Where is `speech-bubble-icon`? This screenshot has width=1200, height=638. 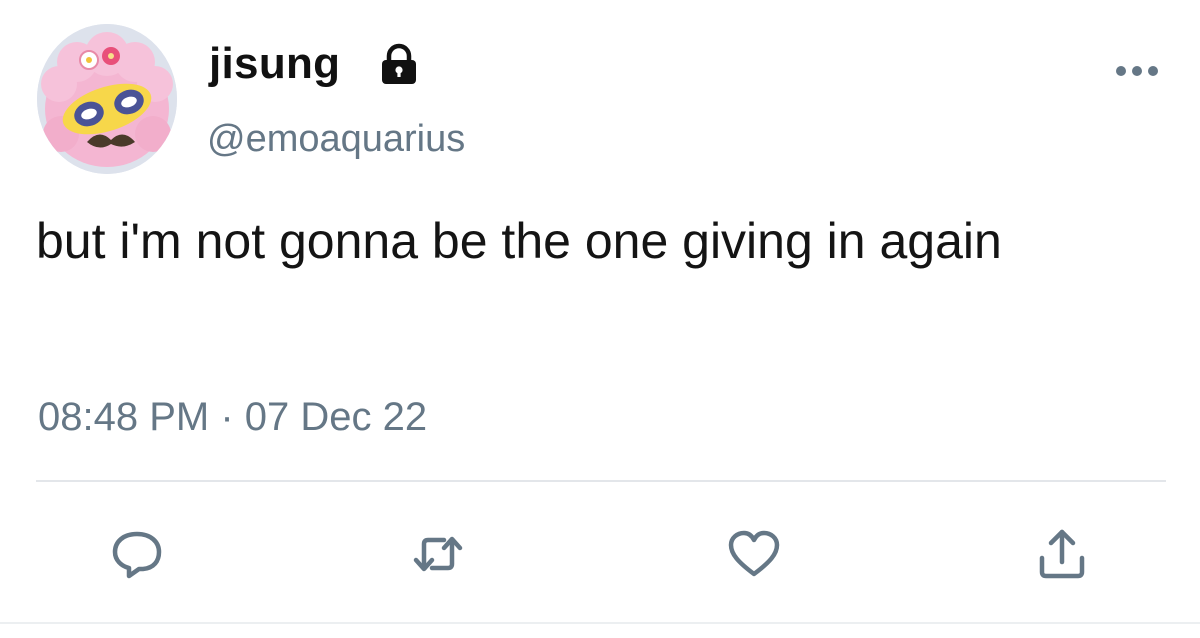
speech-bubble-icon is located at coordinates (137, 555).